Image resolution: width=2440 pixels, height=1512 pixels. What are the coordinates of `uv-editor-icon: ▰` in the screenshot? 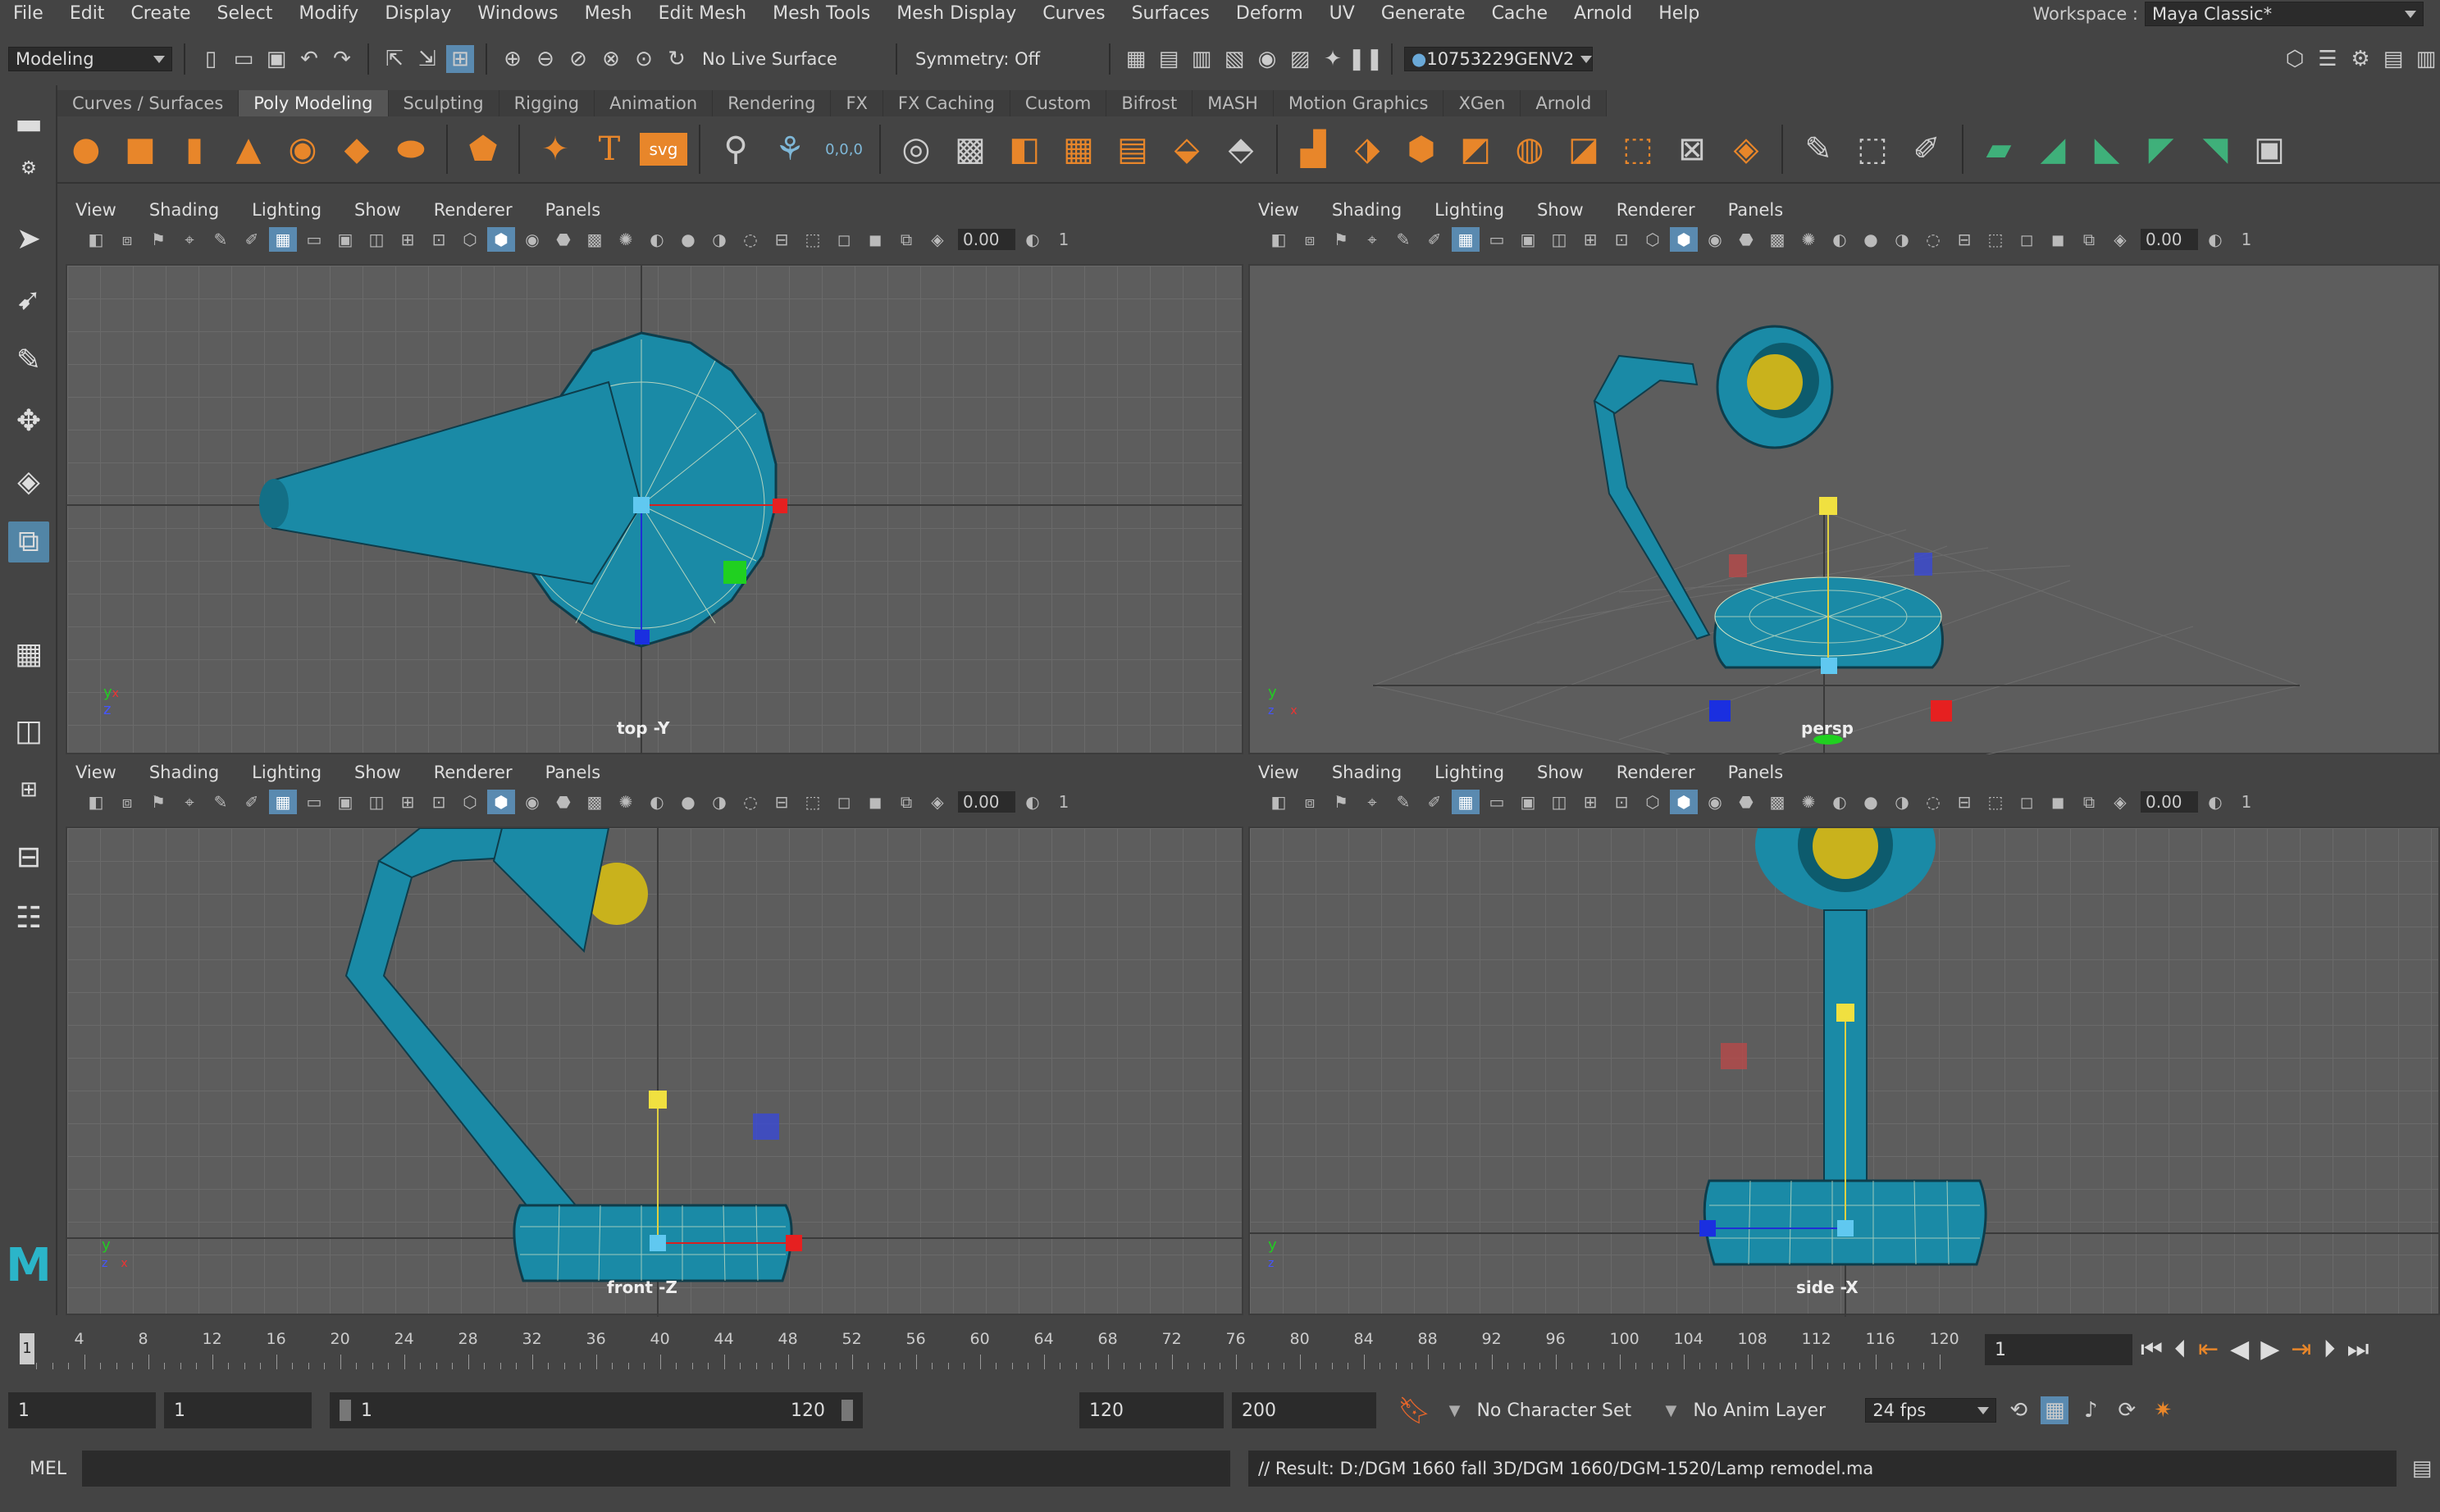 It's located at (1999, 149).